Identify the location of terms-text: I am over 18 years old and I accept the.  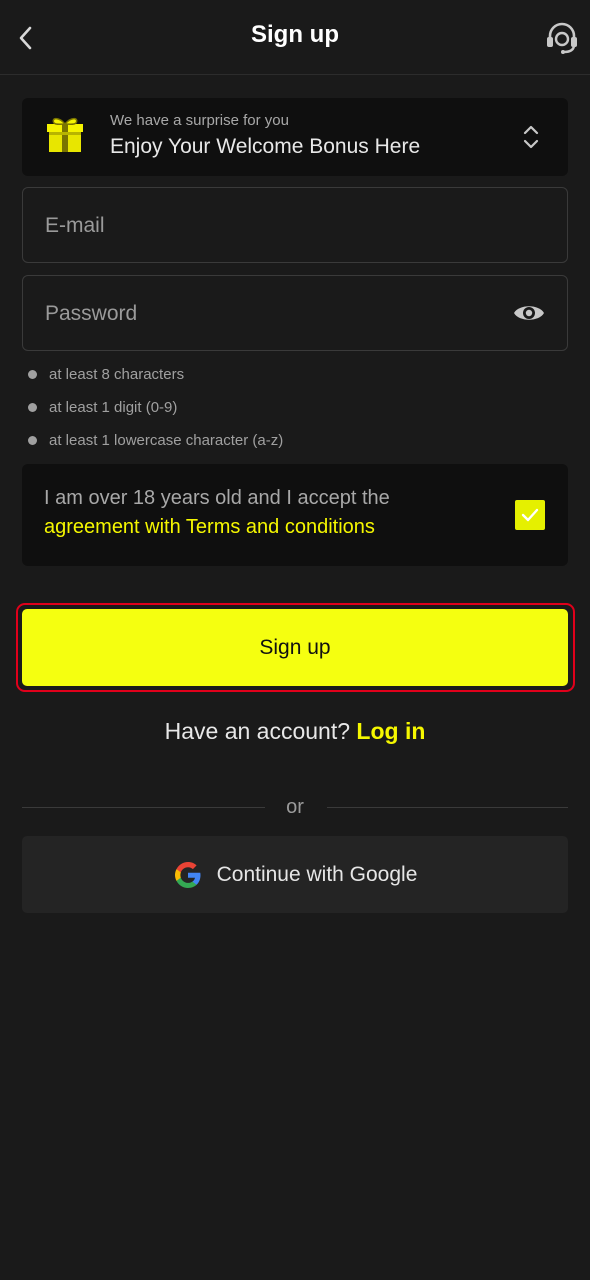
(217, 498).